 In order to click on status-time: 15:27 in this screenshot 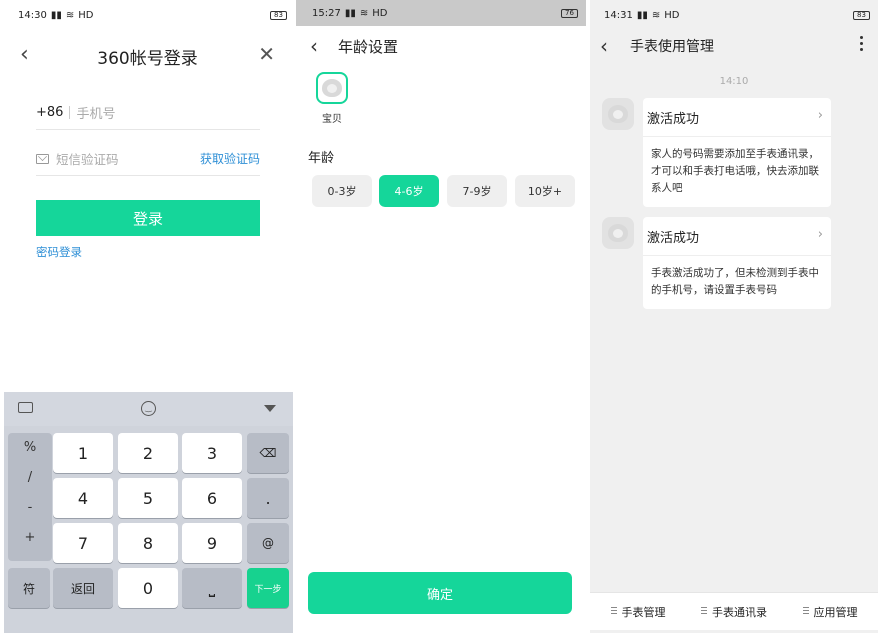, I will do `click(326, 13)`.